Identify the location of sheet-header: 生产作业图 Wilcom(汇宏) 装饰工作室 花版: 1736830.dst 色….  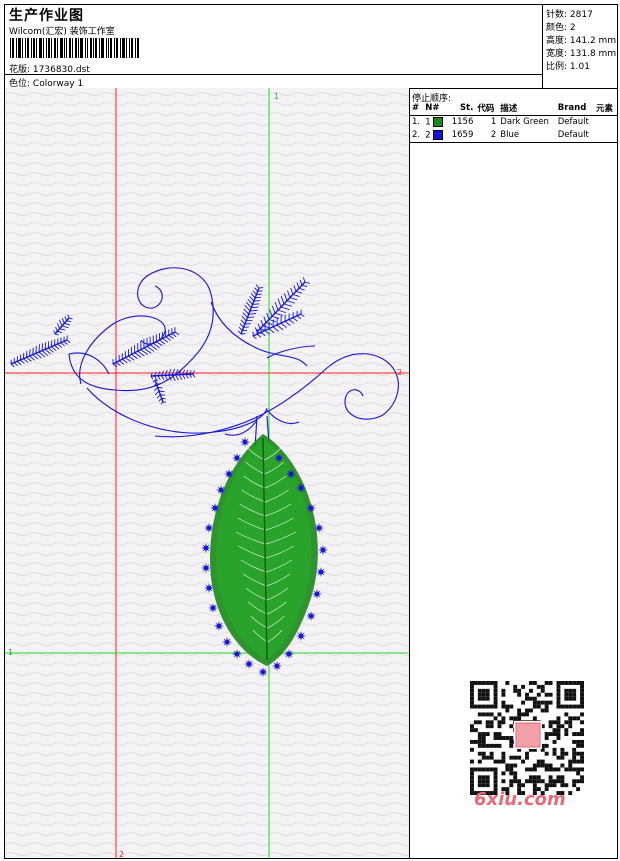
(311, 47).